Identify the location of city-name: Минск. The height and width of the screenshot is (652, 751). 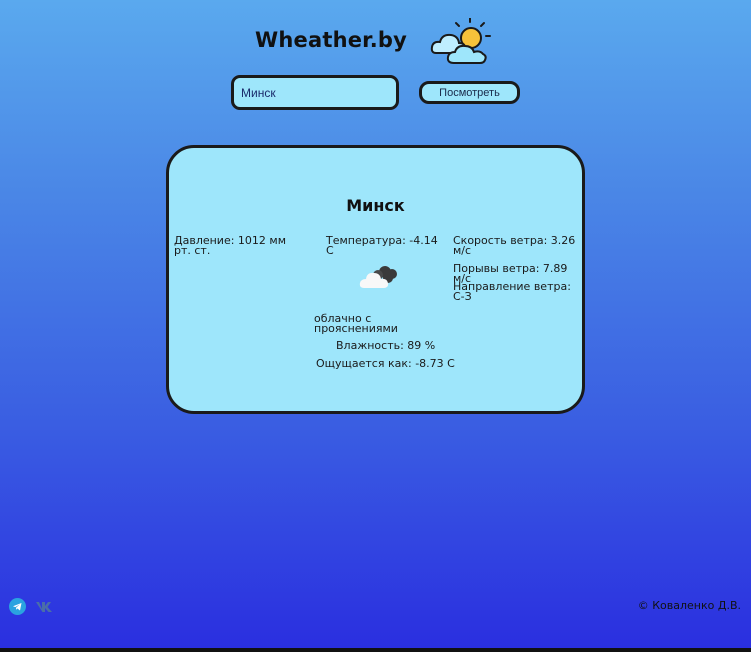
(375, 205).